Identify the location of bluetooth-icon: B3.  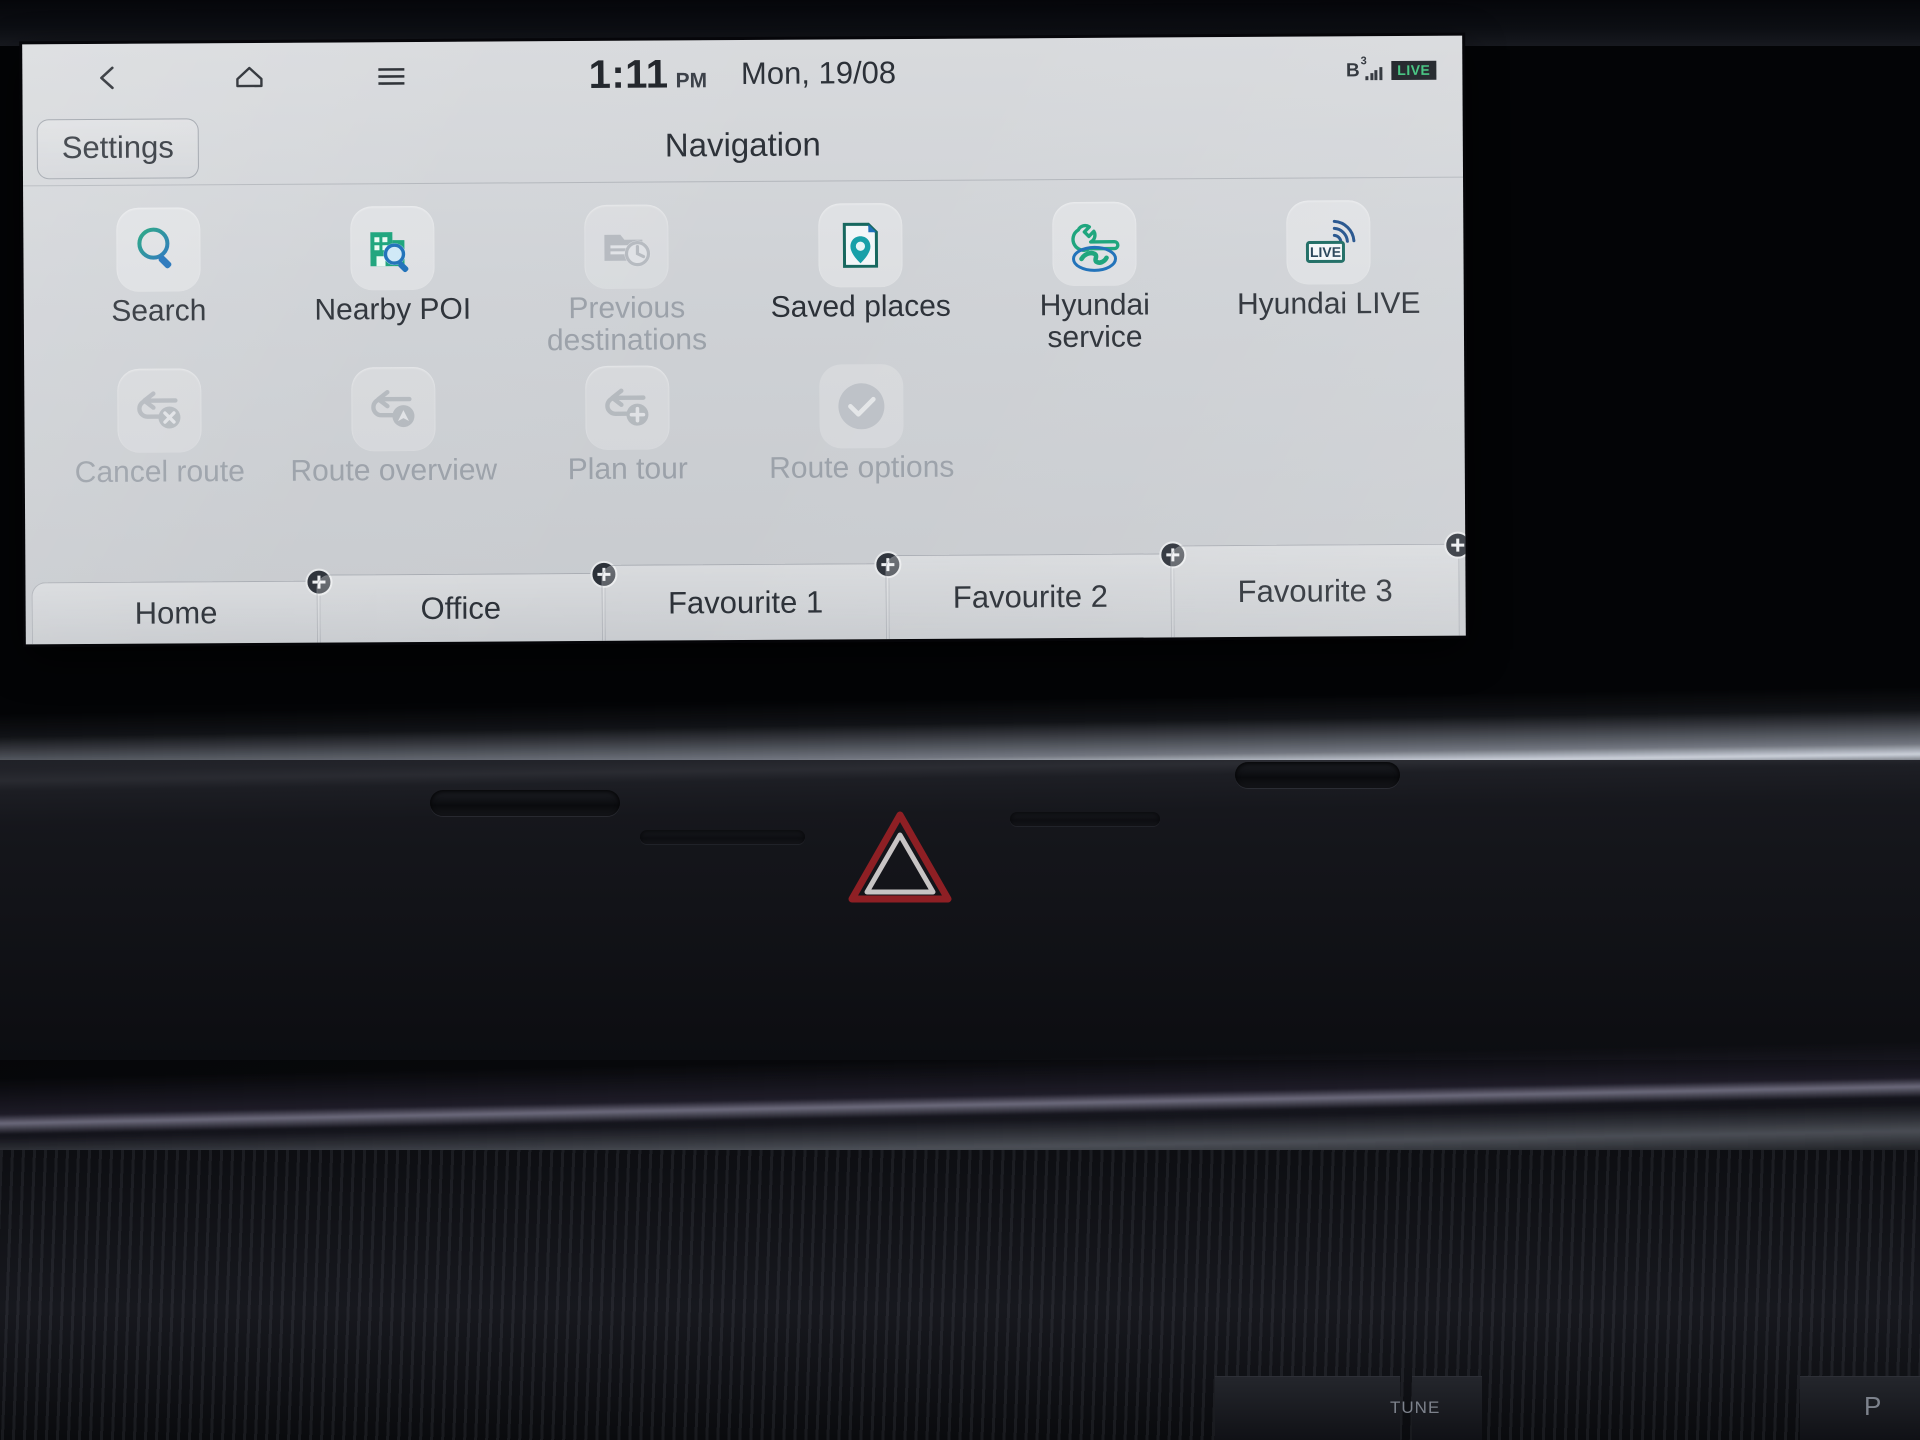
(1364, 68).